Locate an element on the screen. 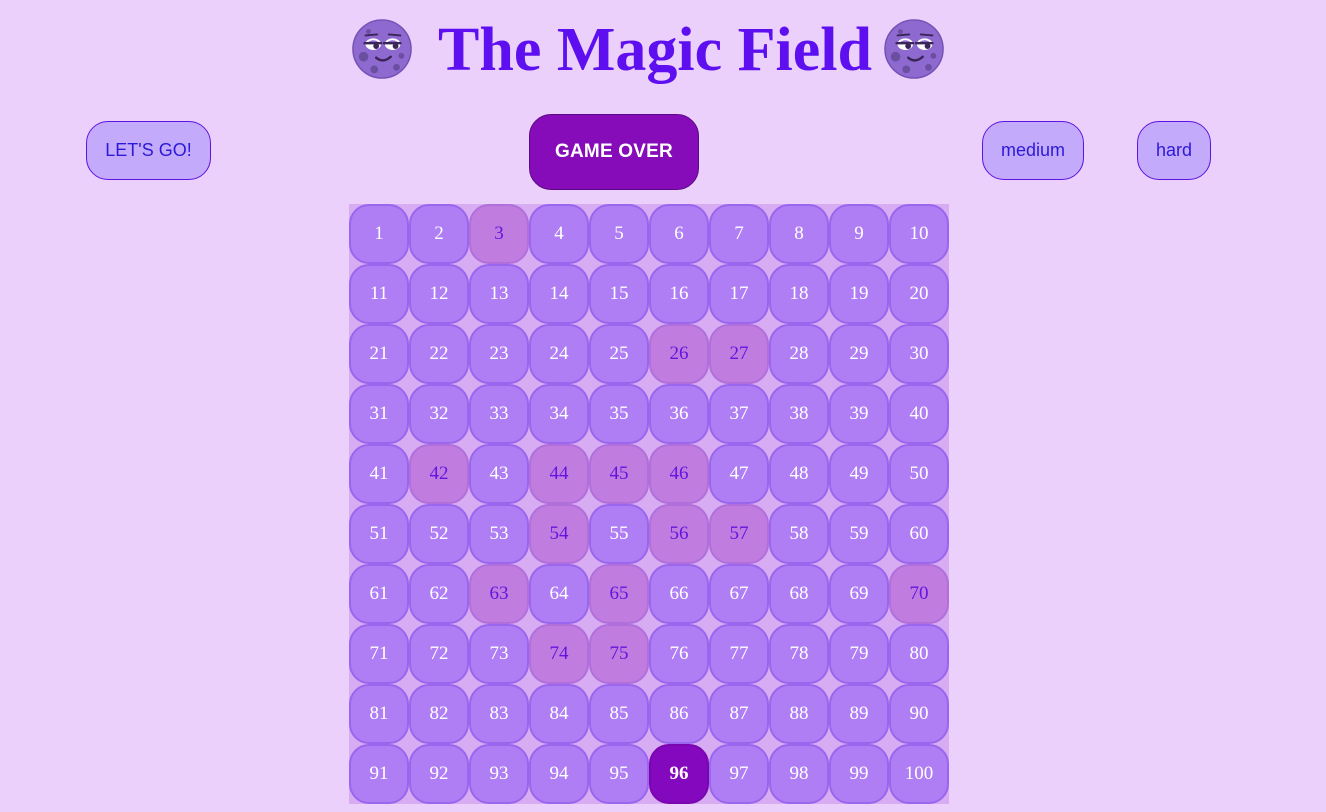 This screenshot has height=812, width=1326. board-cell: 43 is located at coordinates (499, 474).